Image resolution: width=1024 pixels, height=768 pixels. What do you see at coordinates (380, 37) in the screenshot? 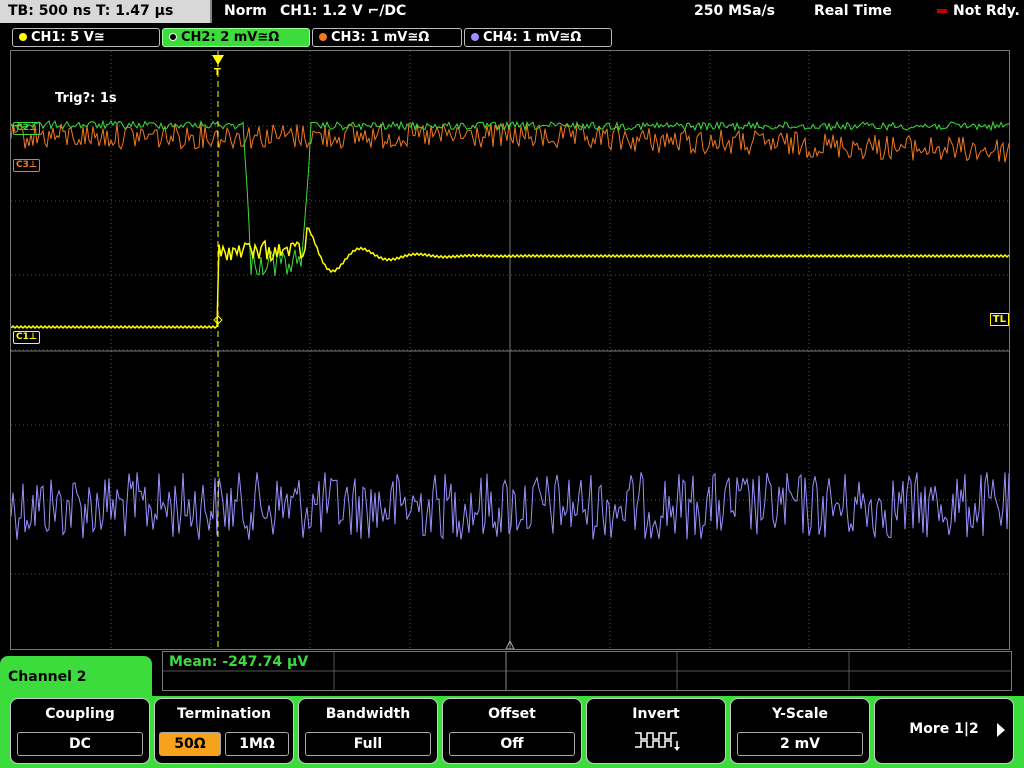
I see `tab-ch3-label: CH3: 1 mV≅Ω` at bounding box center [380, 37].